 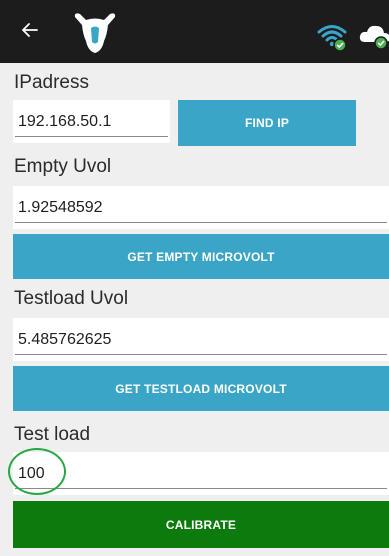 What do you see at coordinates (201, 354) in the screenshot?
I see `testload-uvol-underline` at bounding box center [201, 354].